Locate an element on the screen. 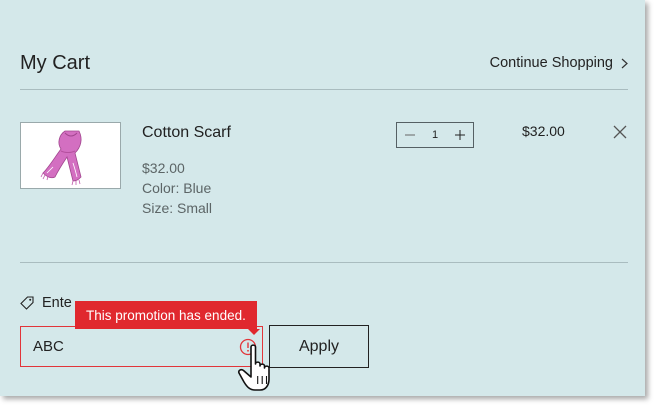  quantity-value: 1 is located at coordinates (435, 135).